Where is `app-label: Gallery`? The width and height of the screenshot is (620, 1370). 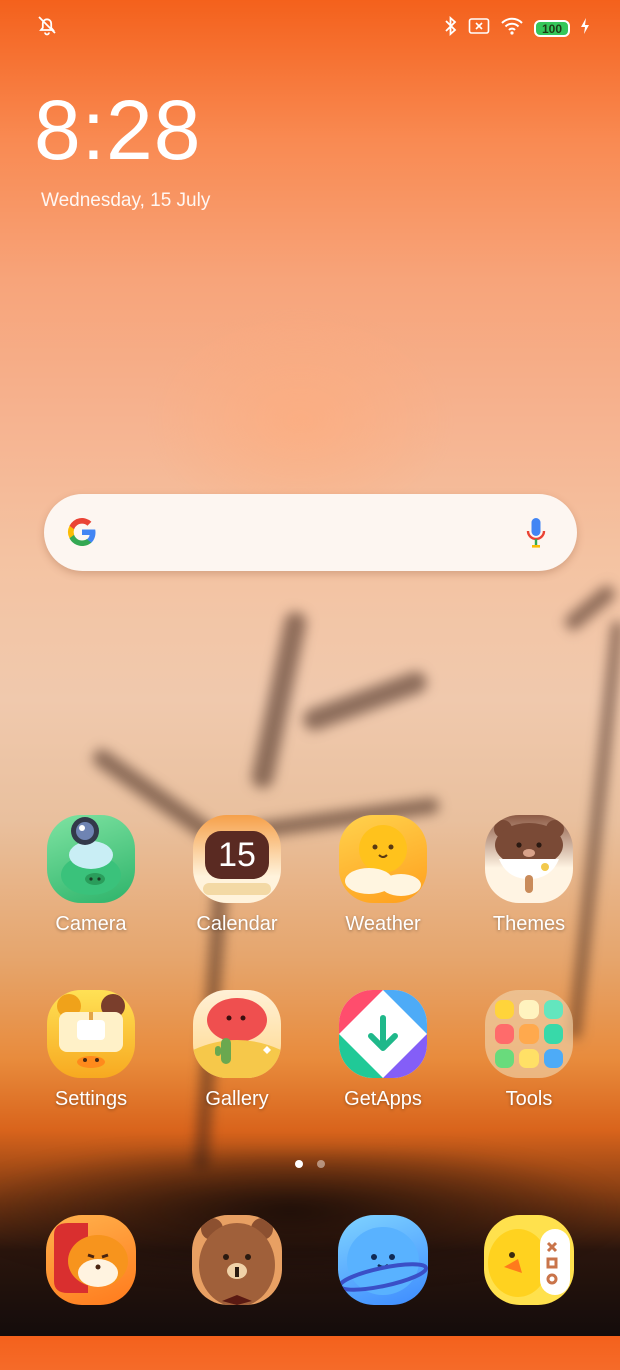 app-label: Gallery is located at coordinates (237, 1099).